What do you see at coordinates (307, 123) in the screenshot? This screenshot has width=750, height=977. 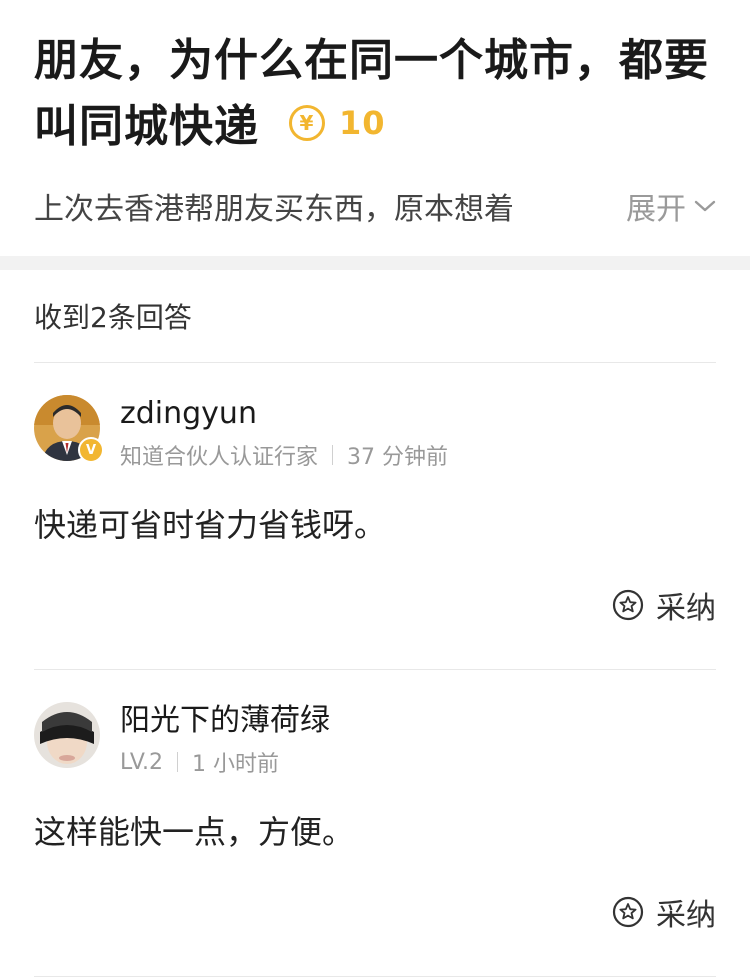 I see `coin-icon: ¥` at bounding box center [307, 123].